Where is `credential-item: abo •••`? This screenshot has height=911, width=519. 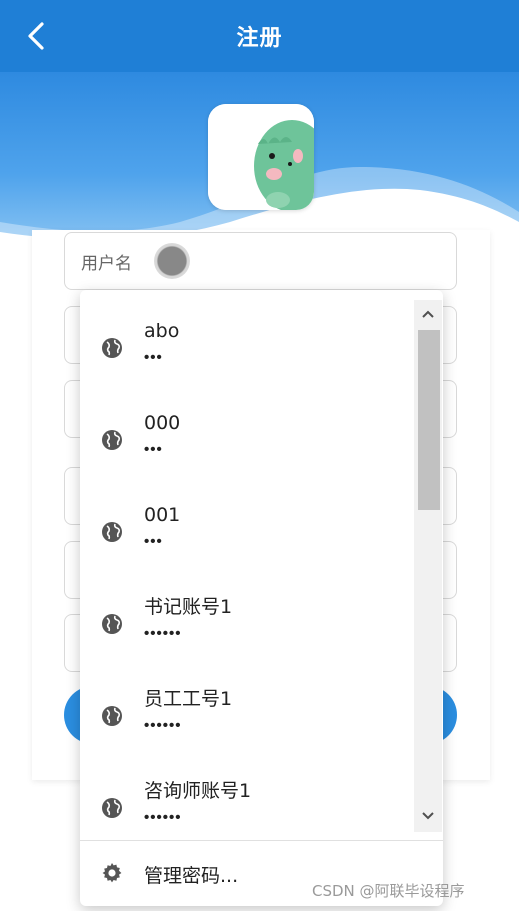 credential-item: abo ••• is located at coordinates (247, 336).